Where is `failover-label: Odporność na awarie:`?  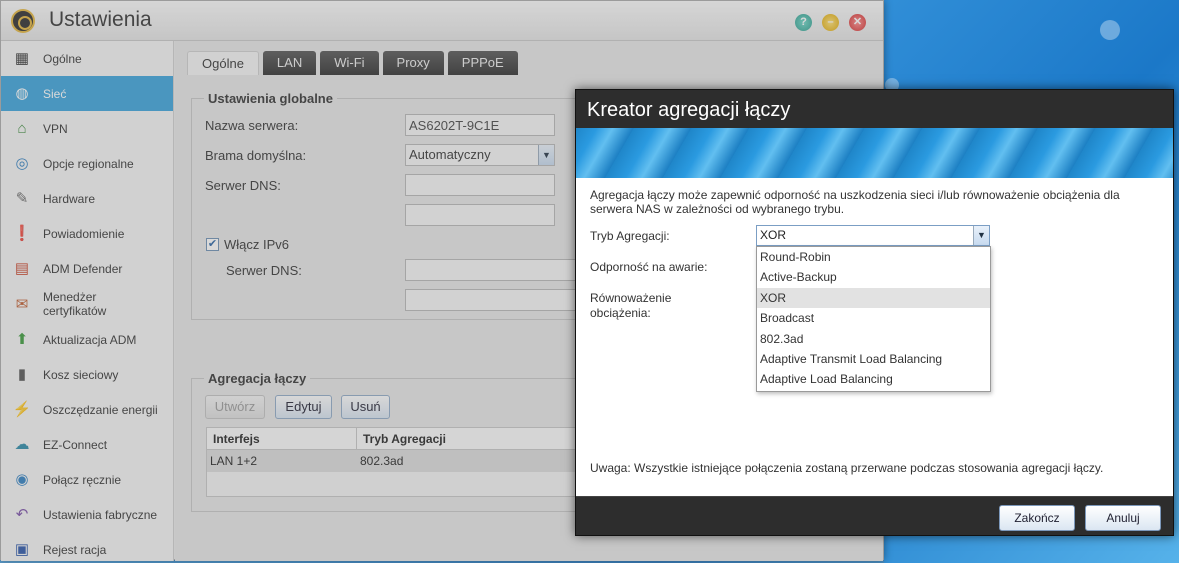
failover-label: Odporność na awarie: is located at coordinates (649, 267).